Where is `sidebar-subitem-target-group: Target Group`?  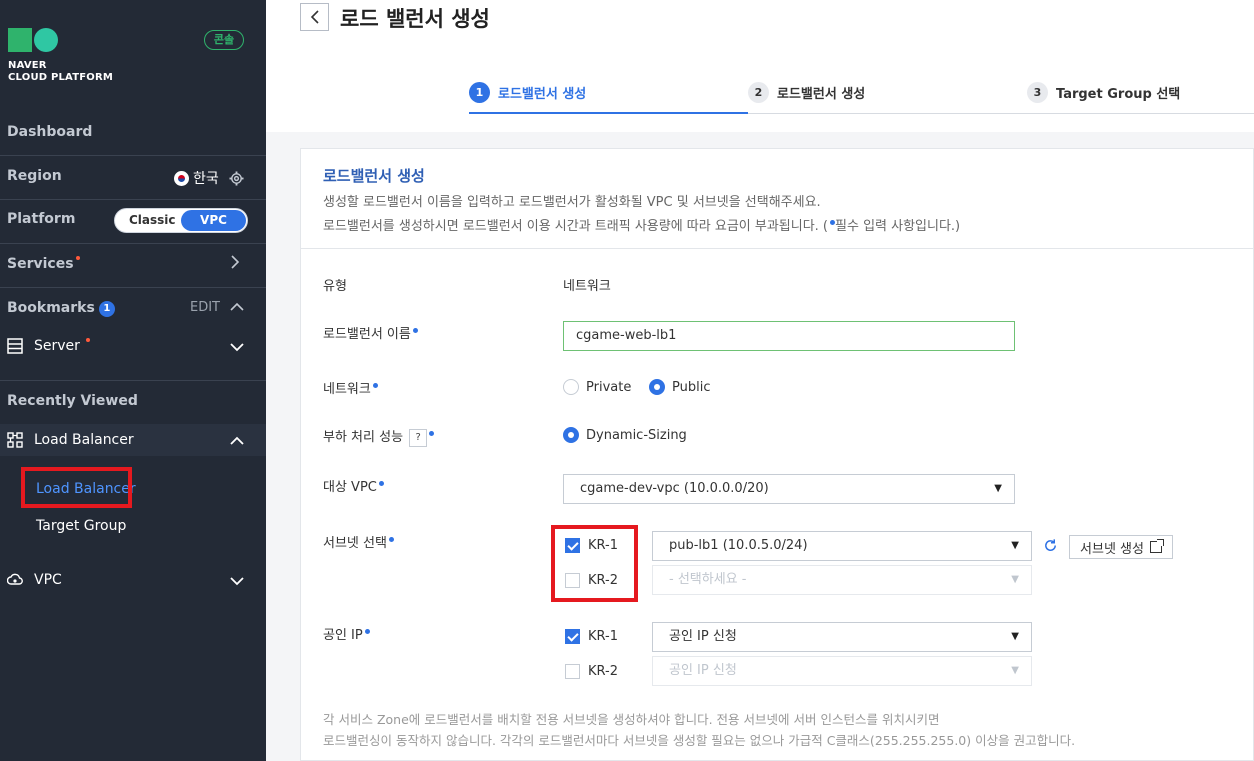 sidebar-subitem-target-group: Target Group is located at coordinates (81, 526).